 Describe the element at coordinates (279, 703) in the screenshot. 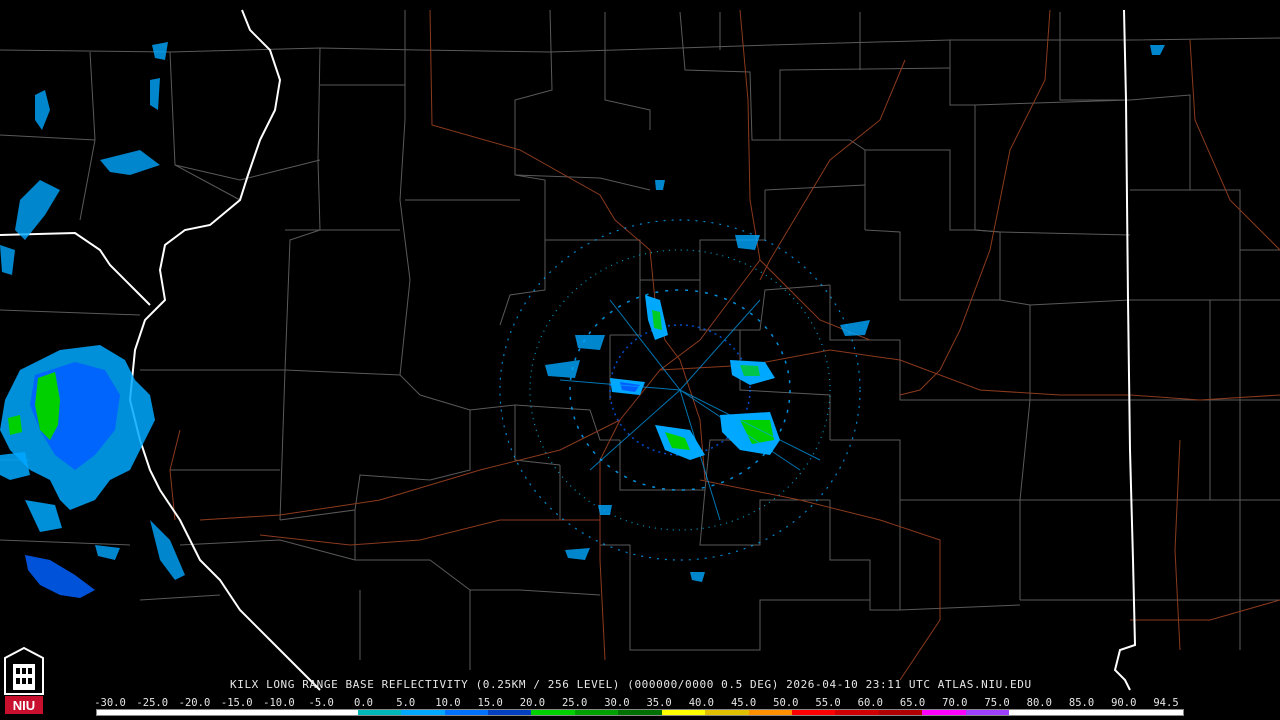

I see `colorbar-label: -10.0` at that location.